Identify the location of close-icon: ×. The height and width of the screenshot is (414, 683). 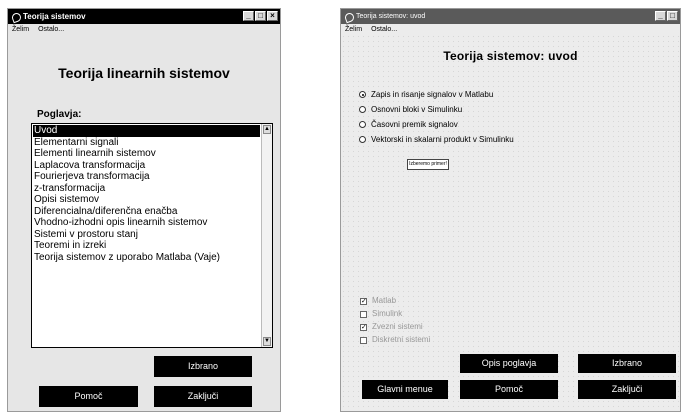
(272, 16).